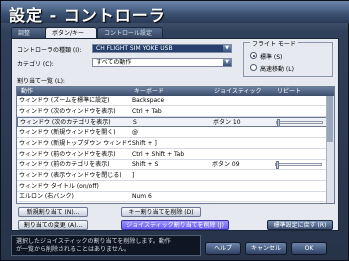 Image resolution: width=349 pixels, height=261 pixels. I want to click on category-select: すべての動作 ▼, so click(162, 62).